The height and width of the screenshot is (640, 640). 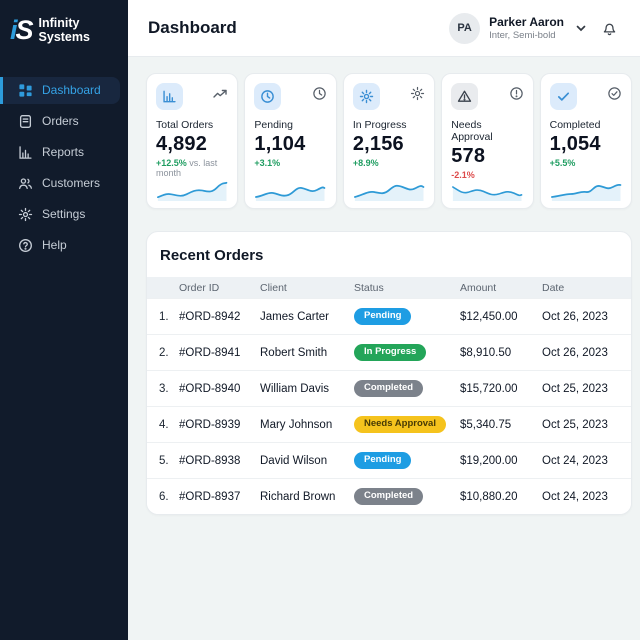 What do you see at coordinates (465, 28) in the screenshot?
I see `avatar: PA` at bounding box center [465, 28].